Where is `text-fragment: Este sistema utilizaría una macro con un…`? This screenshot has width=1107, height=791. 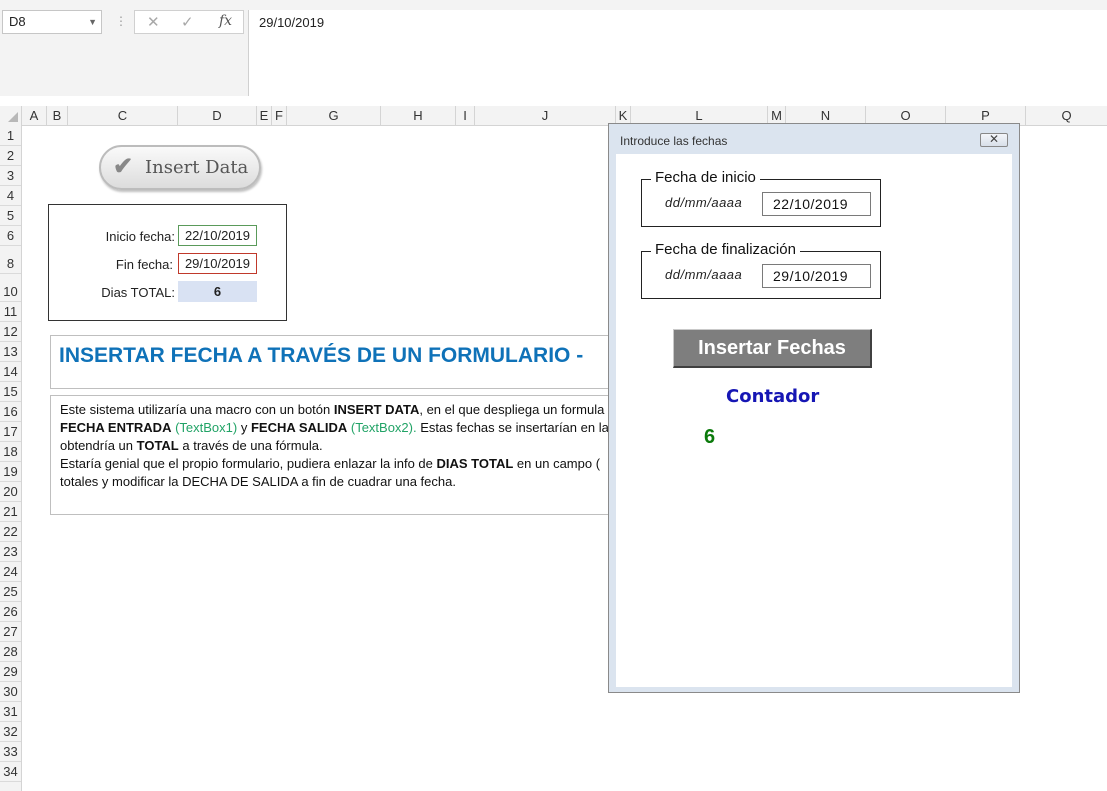 text-fragment: Este sistema utilizaría una macro con un… is located at coordinates (197, 409).